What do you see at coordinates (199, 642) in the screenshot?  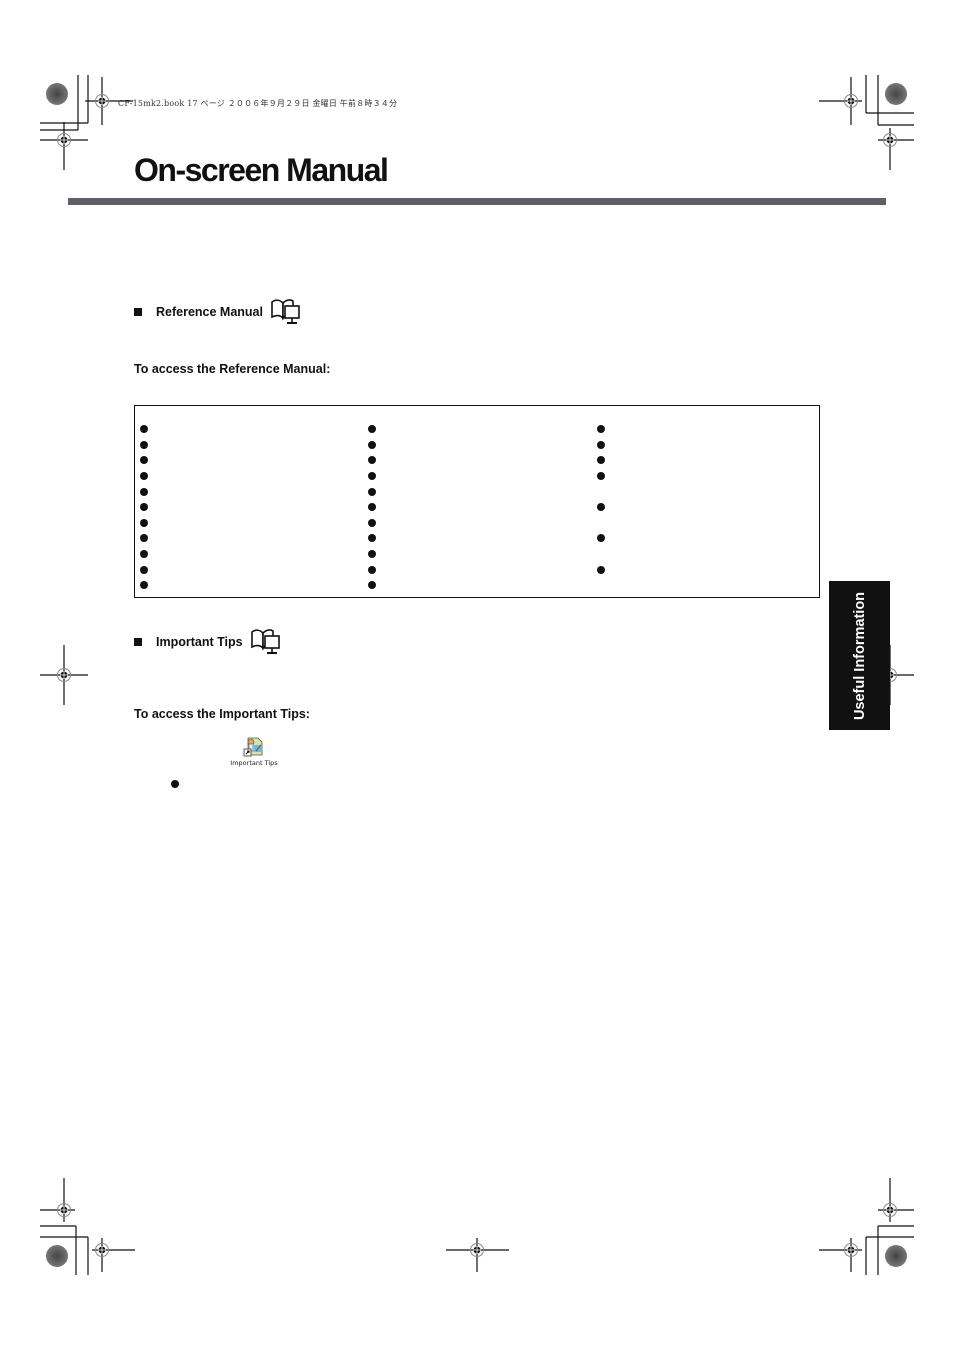 I see `important-tips-heading-text: Important Tips` at bounding box center [199, 642].